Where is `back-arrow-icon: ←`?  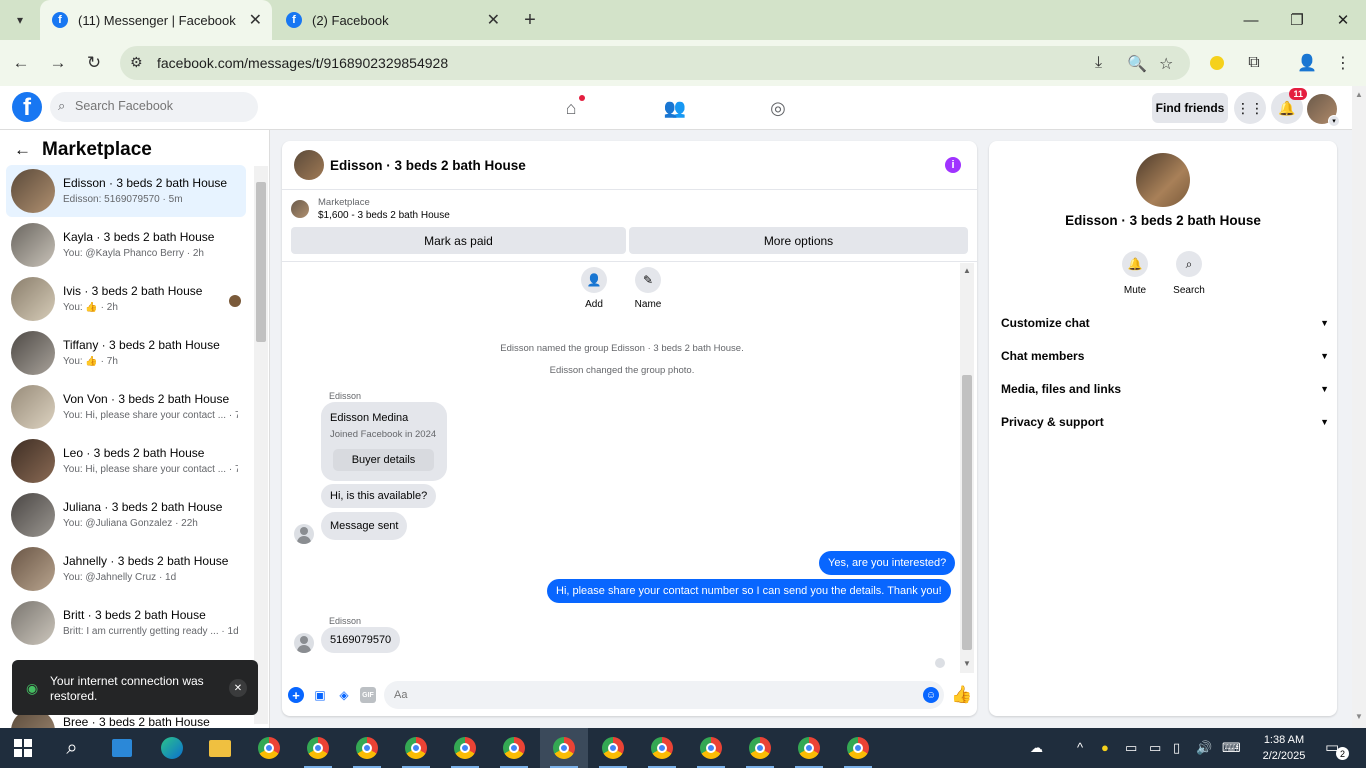 back-arrow-icon: ← is located at coordinates (22, 150).